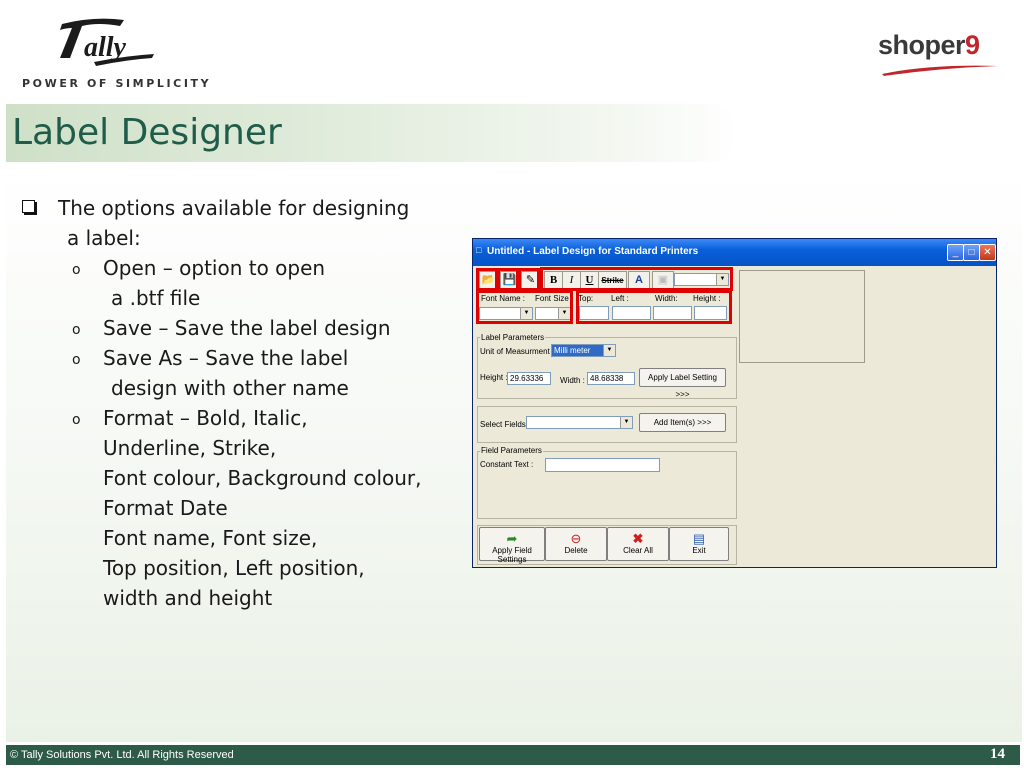 The width and height of the screenshot is (1024, 768). What do you see at coordinates (494, 377) in the screenshot?
I see `label-height-label: Height :` at bounding box center [494, 377].